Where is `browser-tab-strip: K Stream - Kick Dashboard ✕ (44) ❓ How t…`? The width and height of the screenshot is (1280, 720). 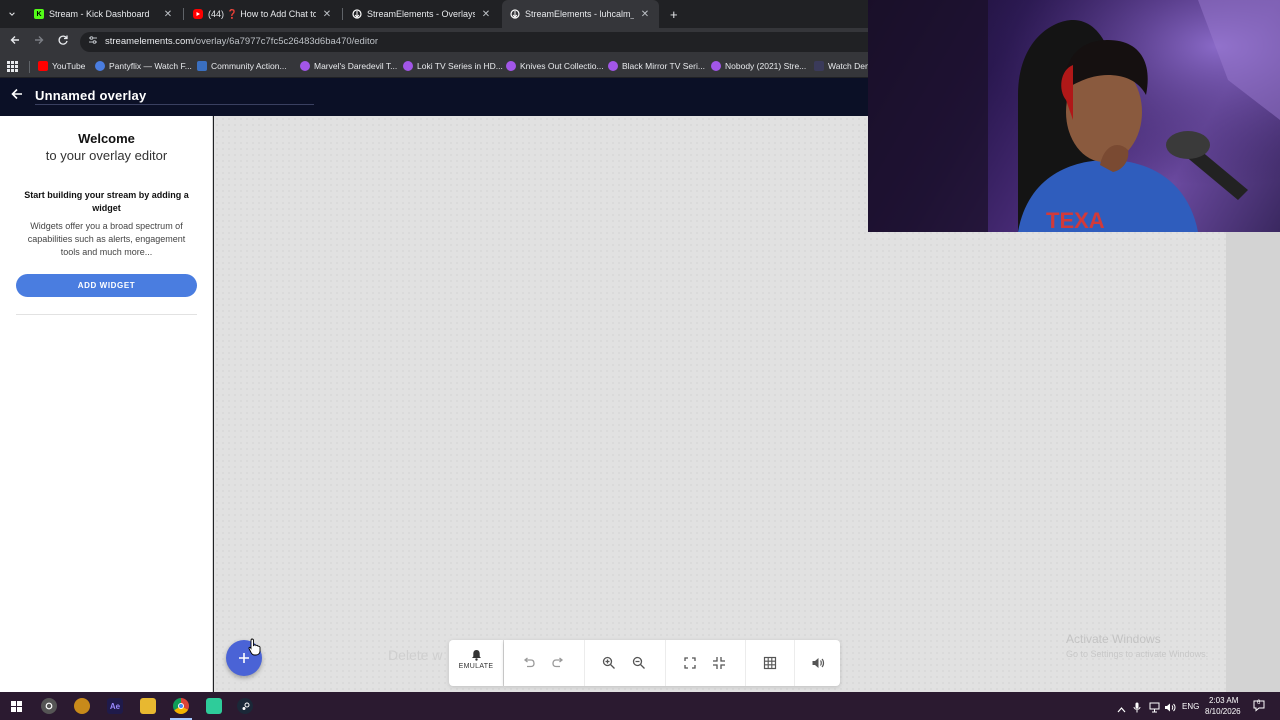
browser-tab-strip: K Stream - Kick Dashboard ✕ (44) ❓ How t… is located at coordinates (434, 14).